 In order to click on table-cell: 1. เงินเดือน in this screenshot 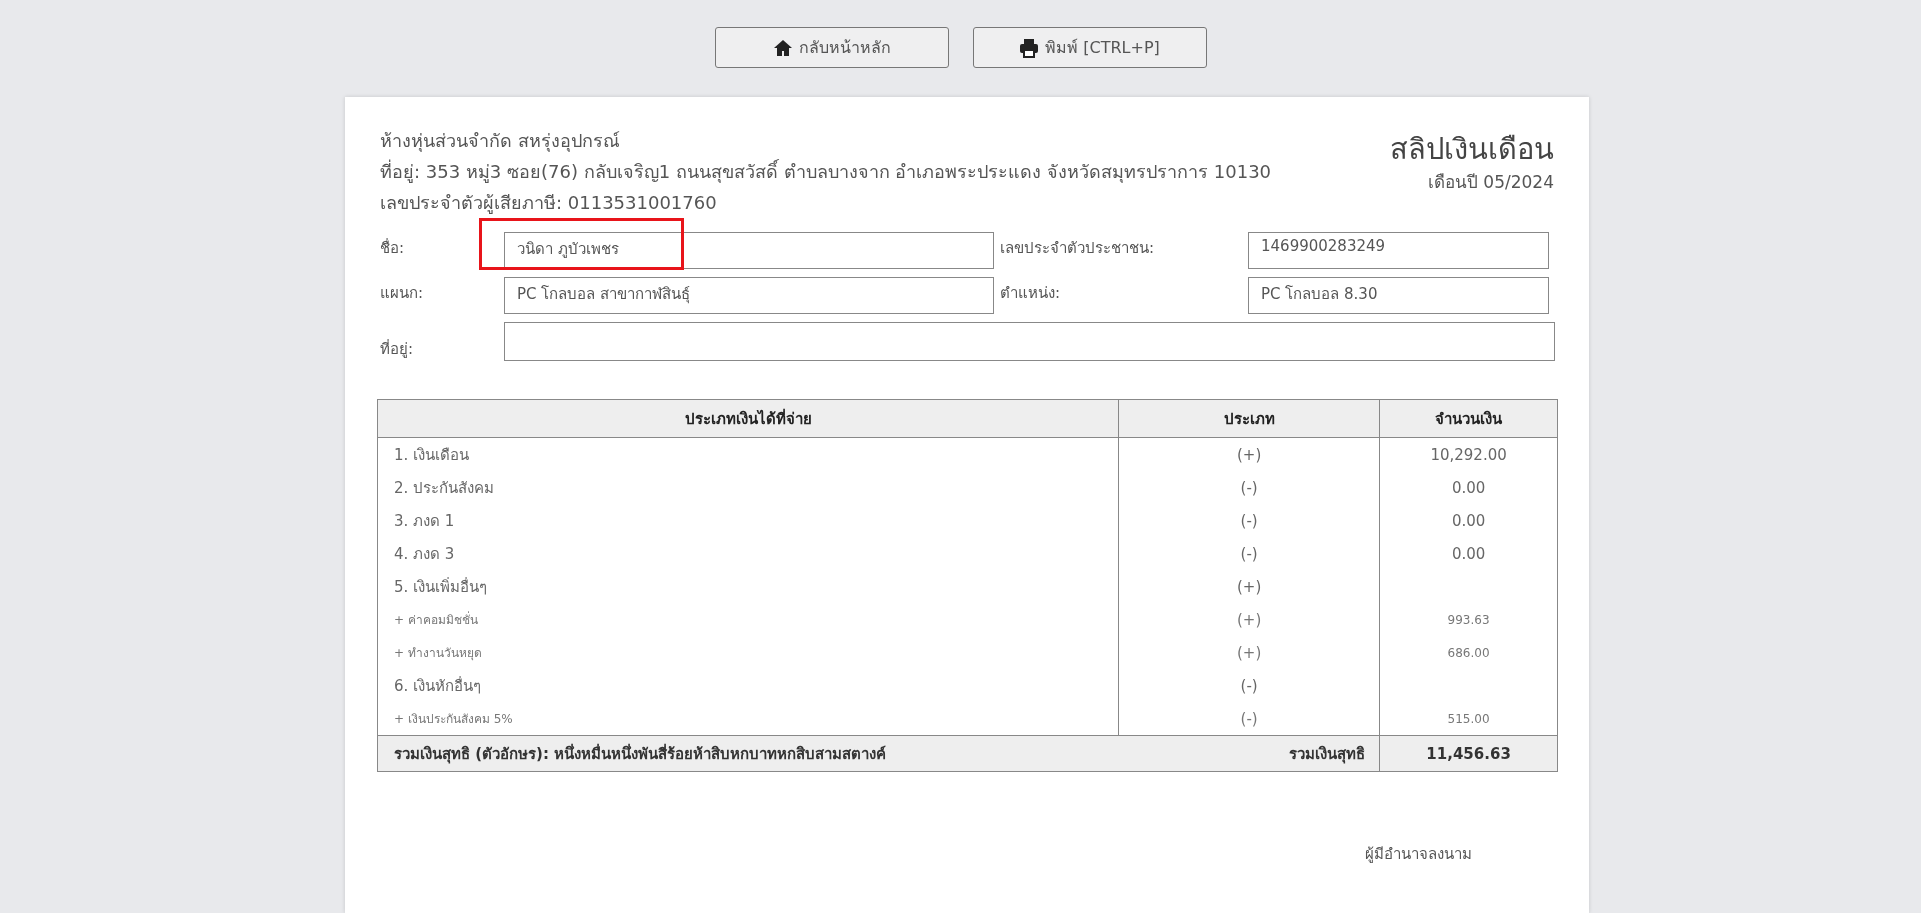, I will do `click(748, 454)`.